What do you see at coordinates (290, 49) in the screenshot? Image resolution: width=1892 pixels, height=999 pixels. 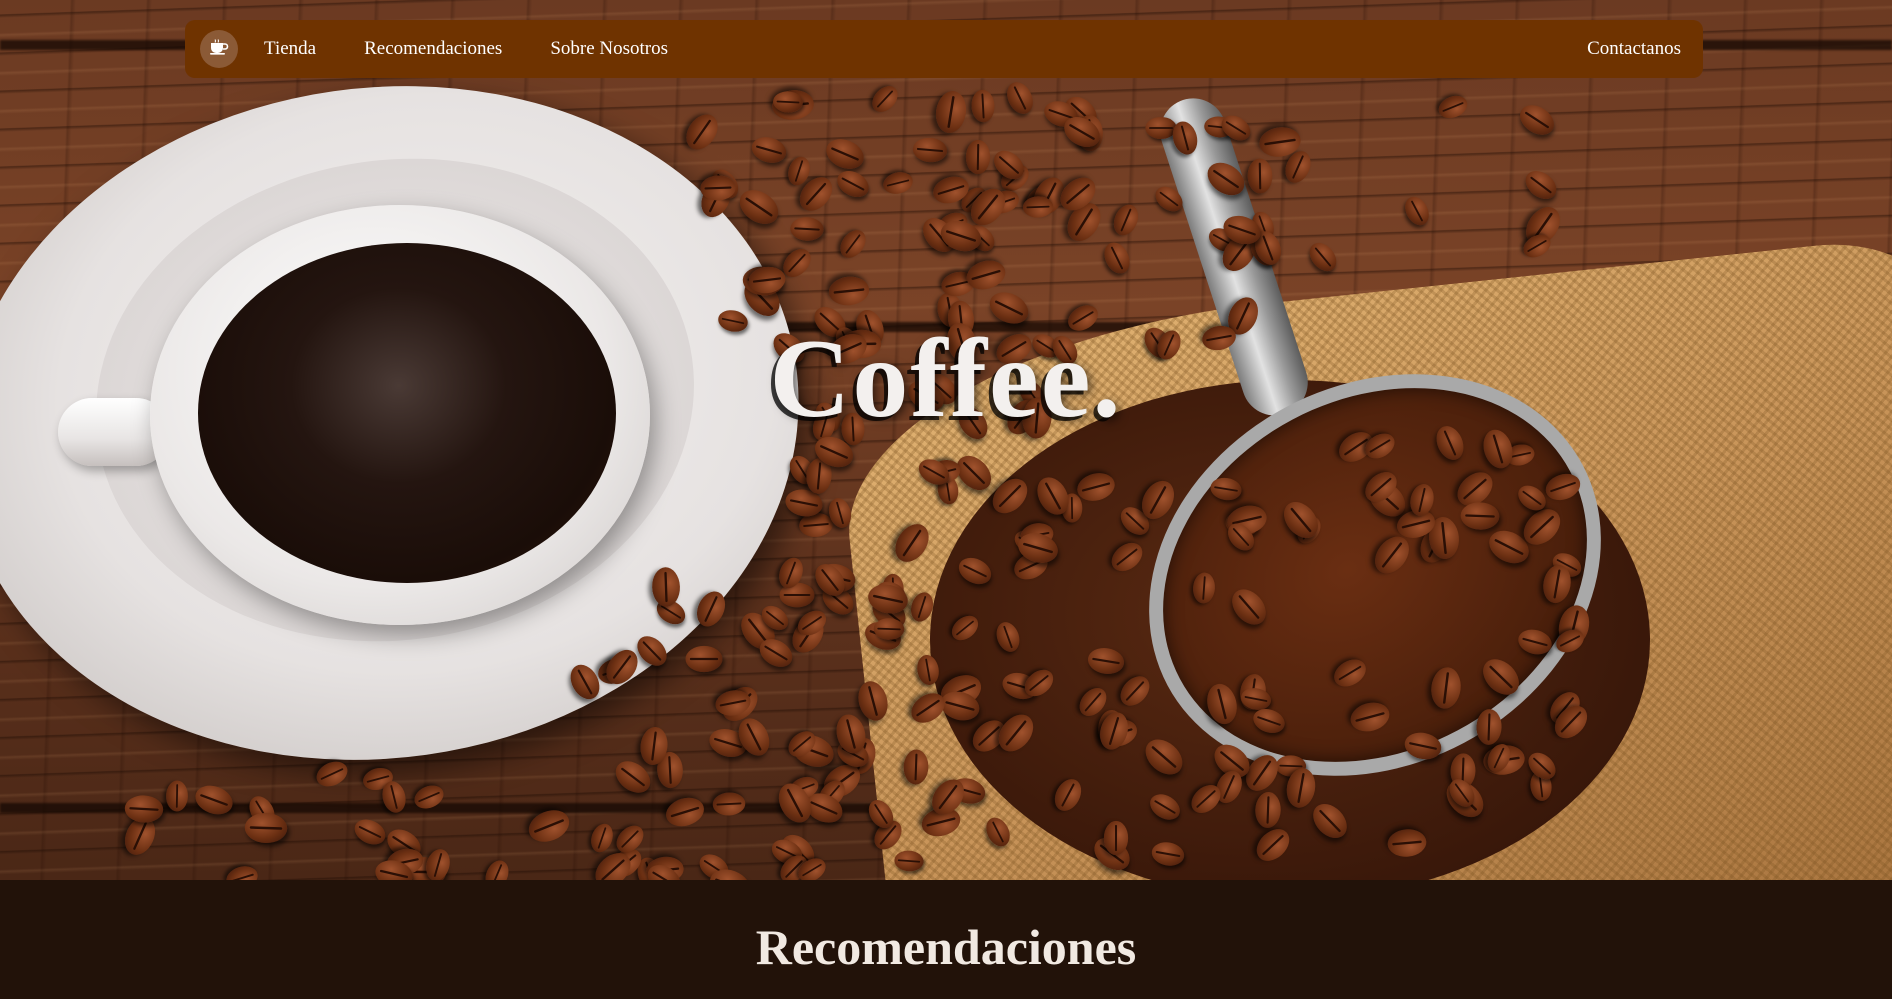 I see `nav-link-tienda: Tienda` at bounding box center [290, 49].